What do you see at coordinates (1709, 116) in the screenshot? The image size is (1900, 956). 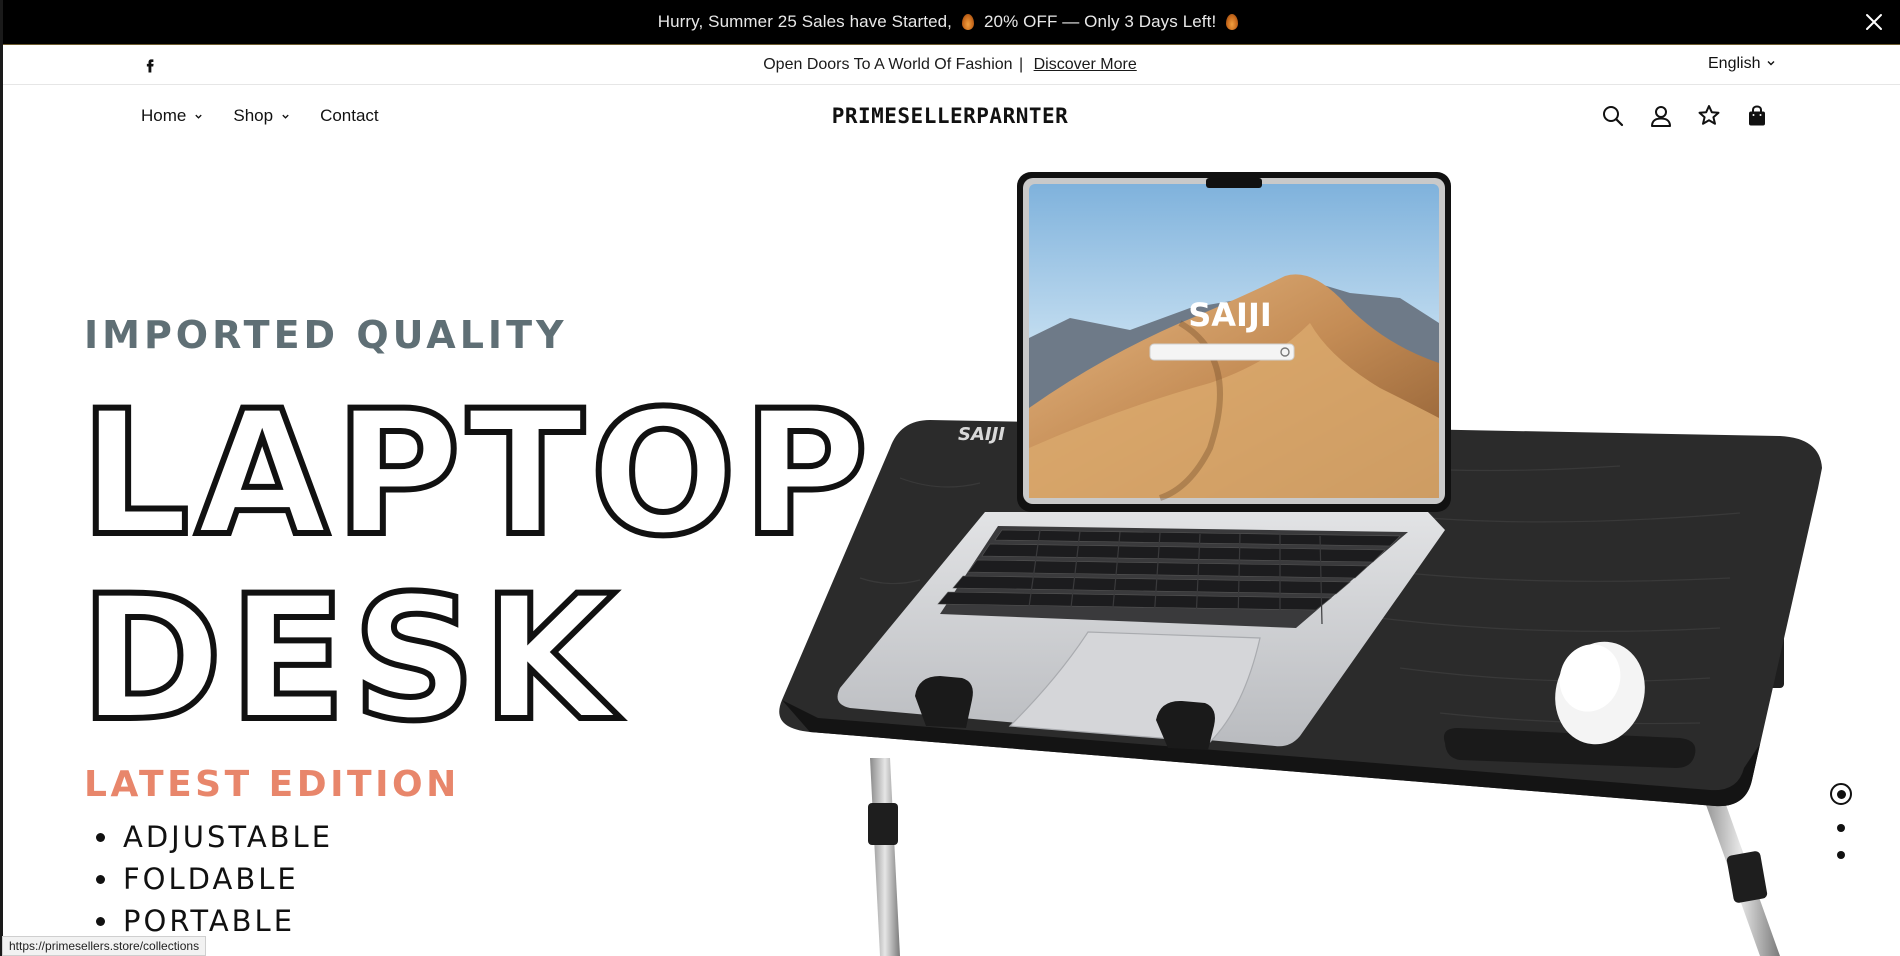 I see `wishlist-icon` at bounding box center [1709, 116].